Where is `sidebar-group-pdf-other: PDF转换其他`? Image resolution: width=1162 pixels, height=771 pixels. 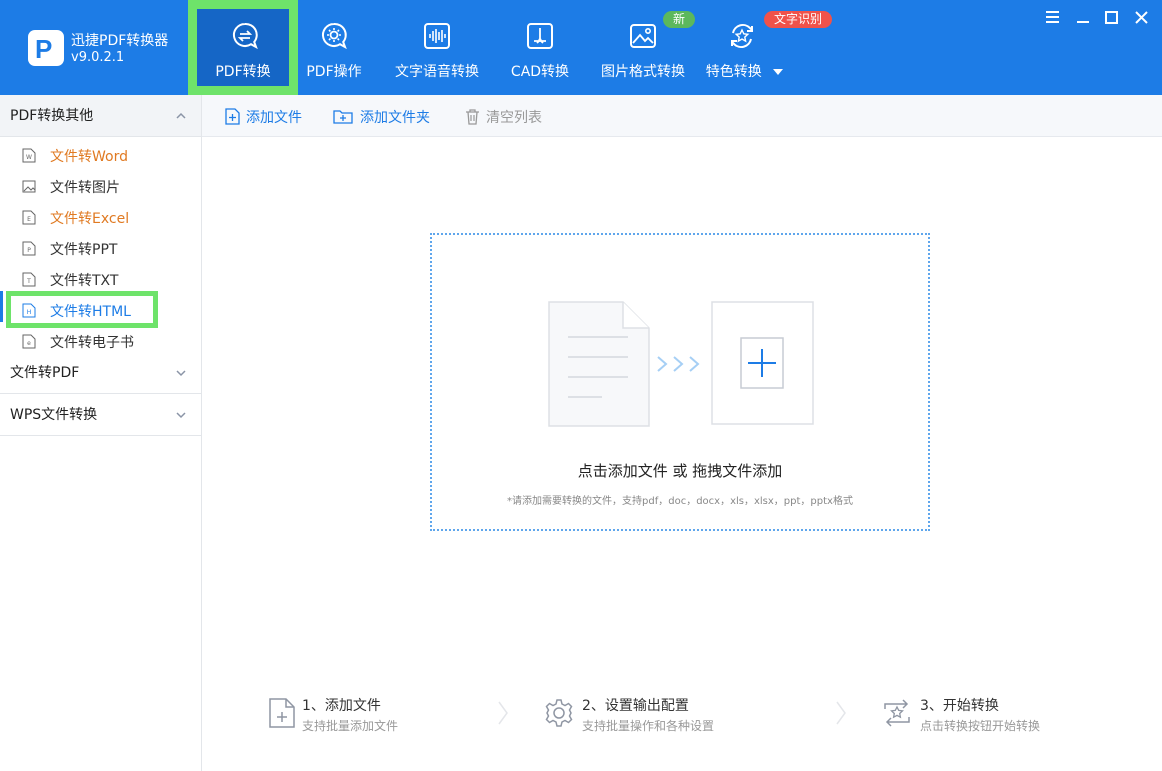 sidebar-group-pdf-other: PDF转换其他 is located at coordinates (100, 116).